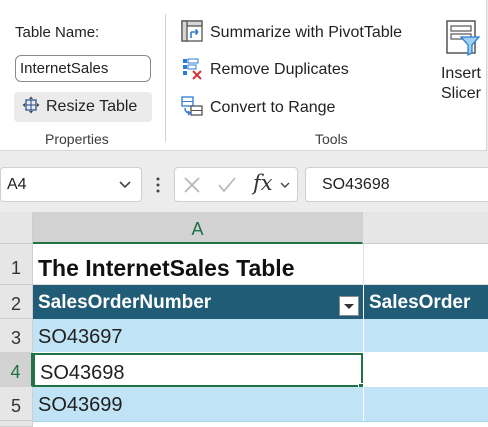 The image size is (488, 427). Describe the element at coordinates (227, 187) in the screenshot. I see `enter-check-icon` at that location.